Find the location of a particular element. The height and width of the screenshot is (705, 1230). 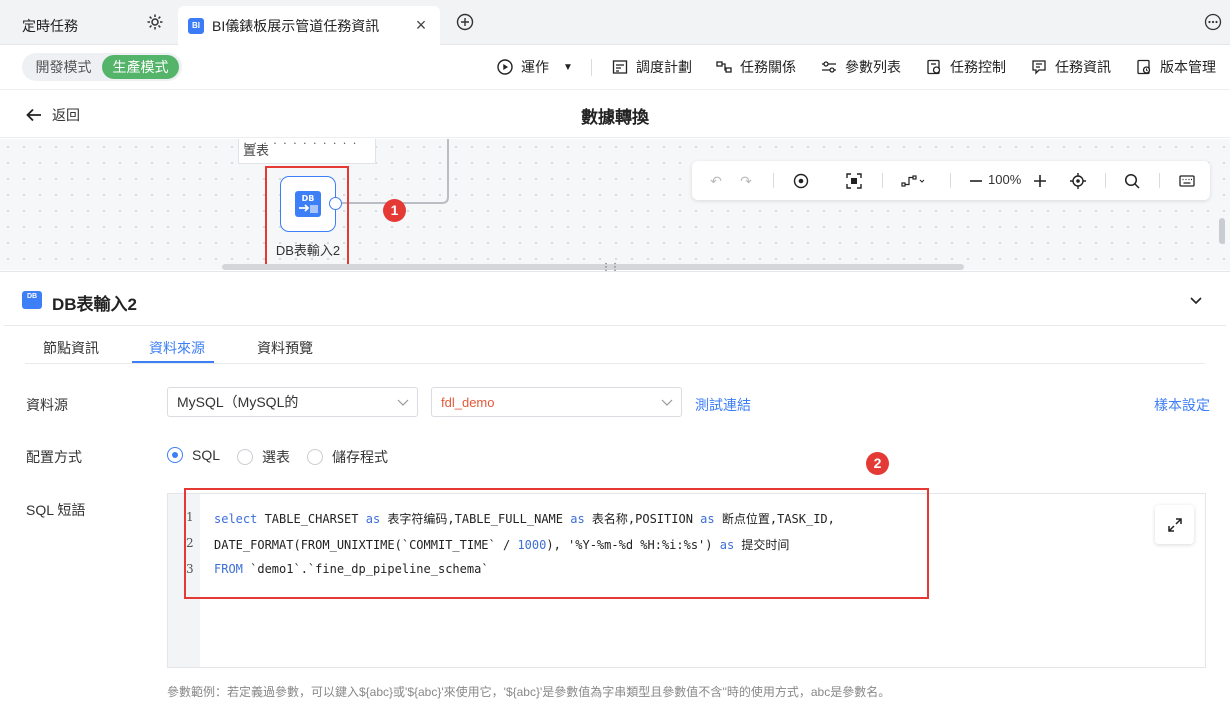

tab-node-info: 節點資訊 is located at coordinates (71, 348).